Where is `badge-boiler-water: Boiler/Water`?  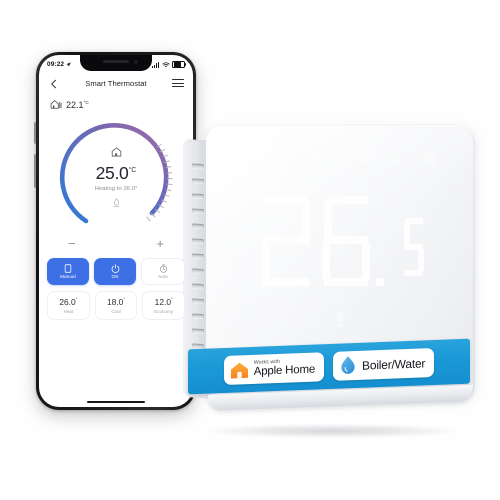 badge-boiler-water: Boiler/Water is located at coordinates (384, 364).